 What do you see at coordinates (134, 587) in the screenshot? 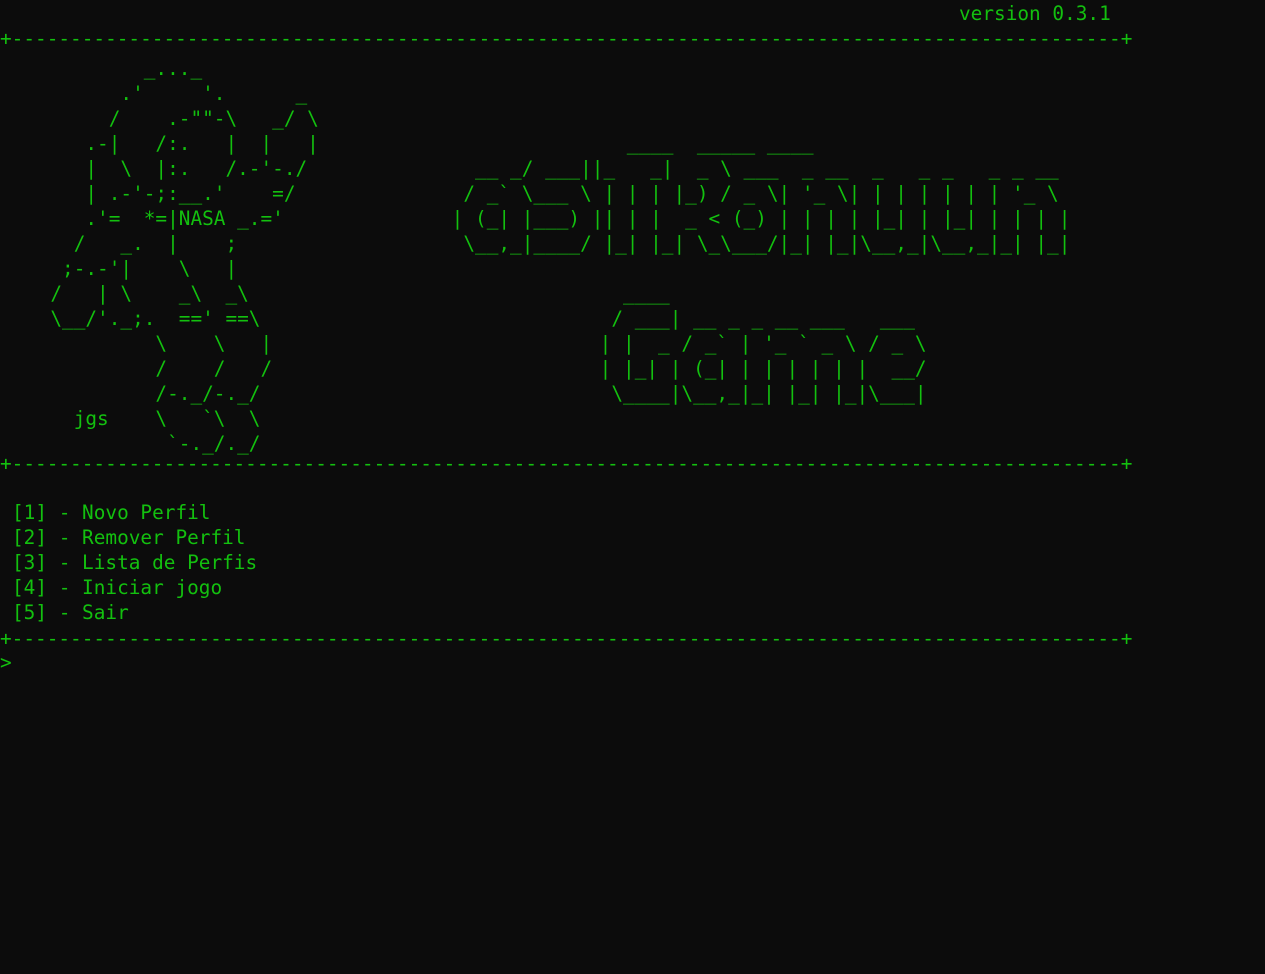
I see `menu-item-iniciar-jogo: [4] - Iniciar jogo` at bounding box center [134, 587].